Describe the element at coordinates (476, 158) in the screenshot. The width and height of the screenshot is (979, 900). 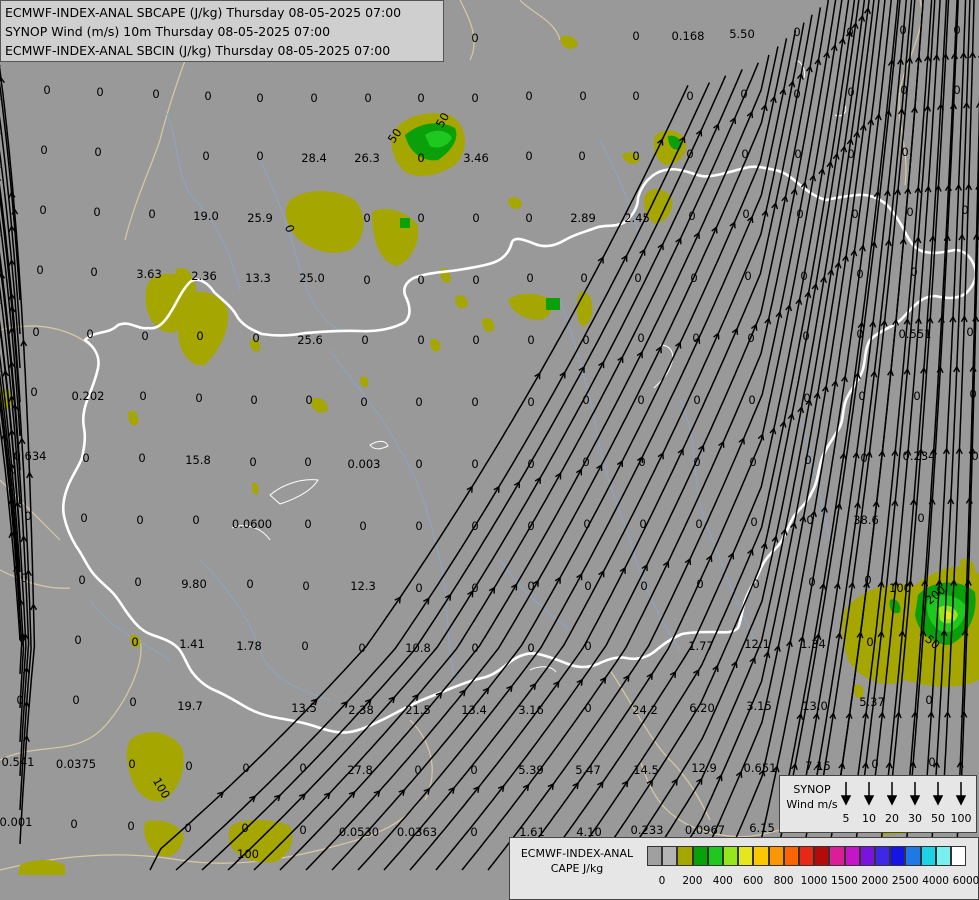
I see `cin-value: 3.46` at that location.